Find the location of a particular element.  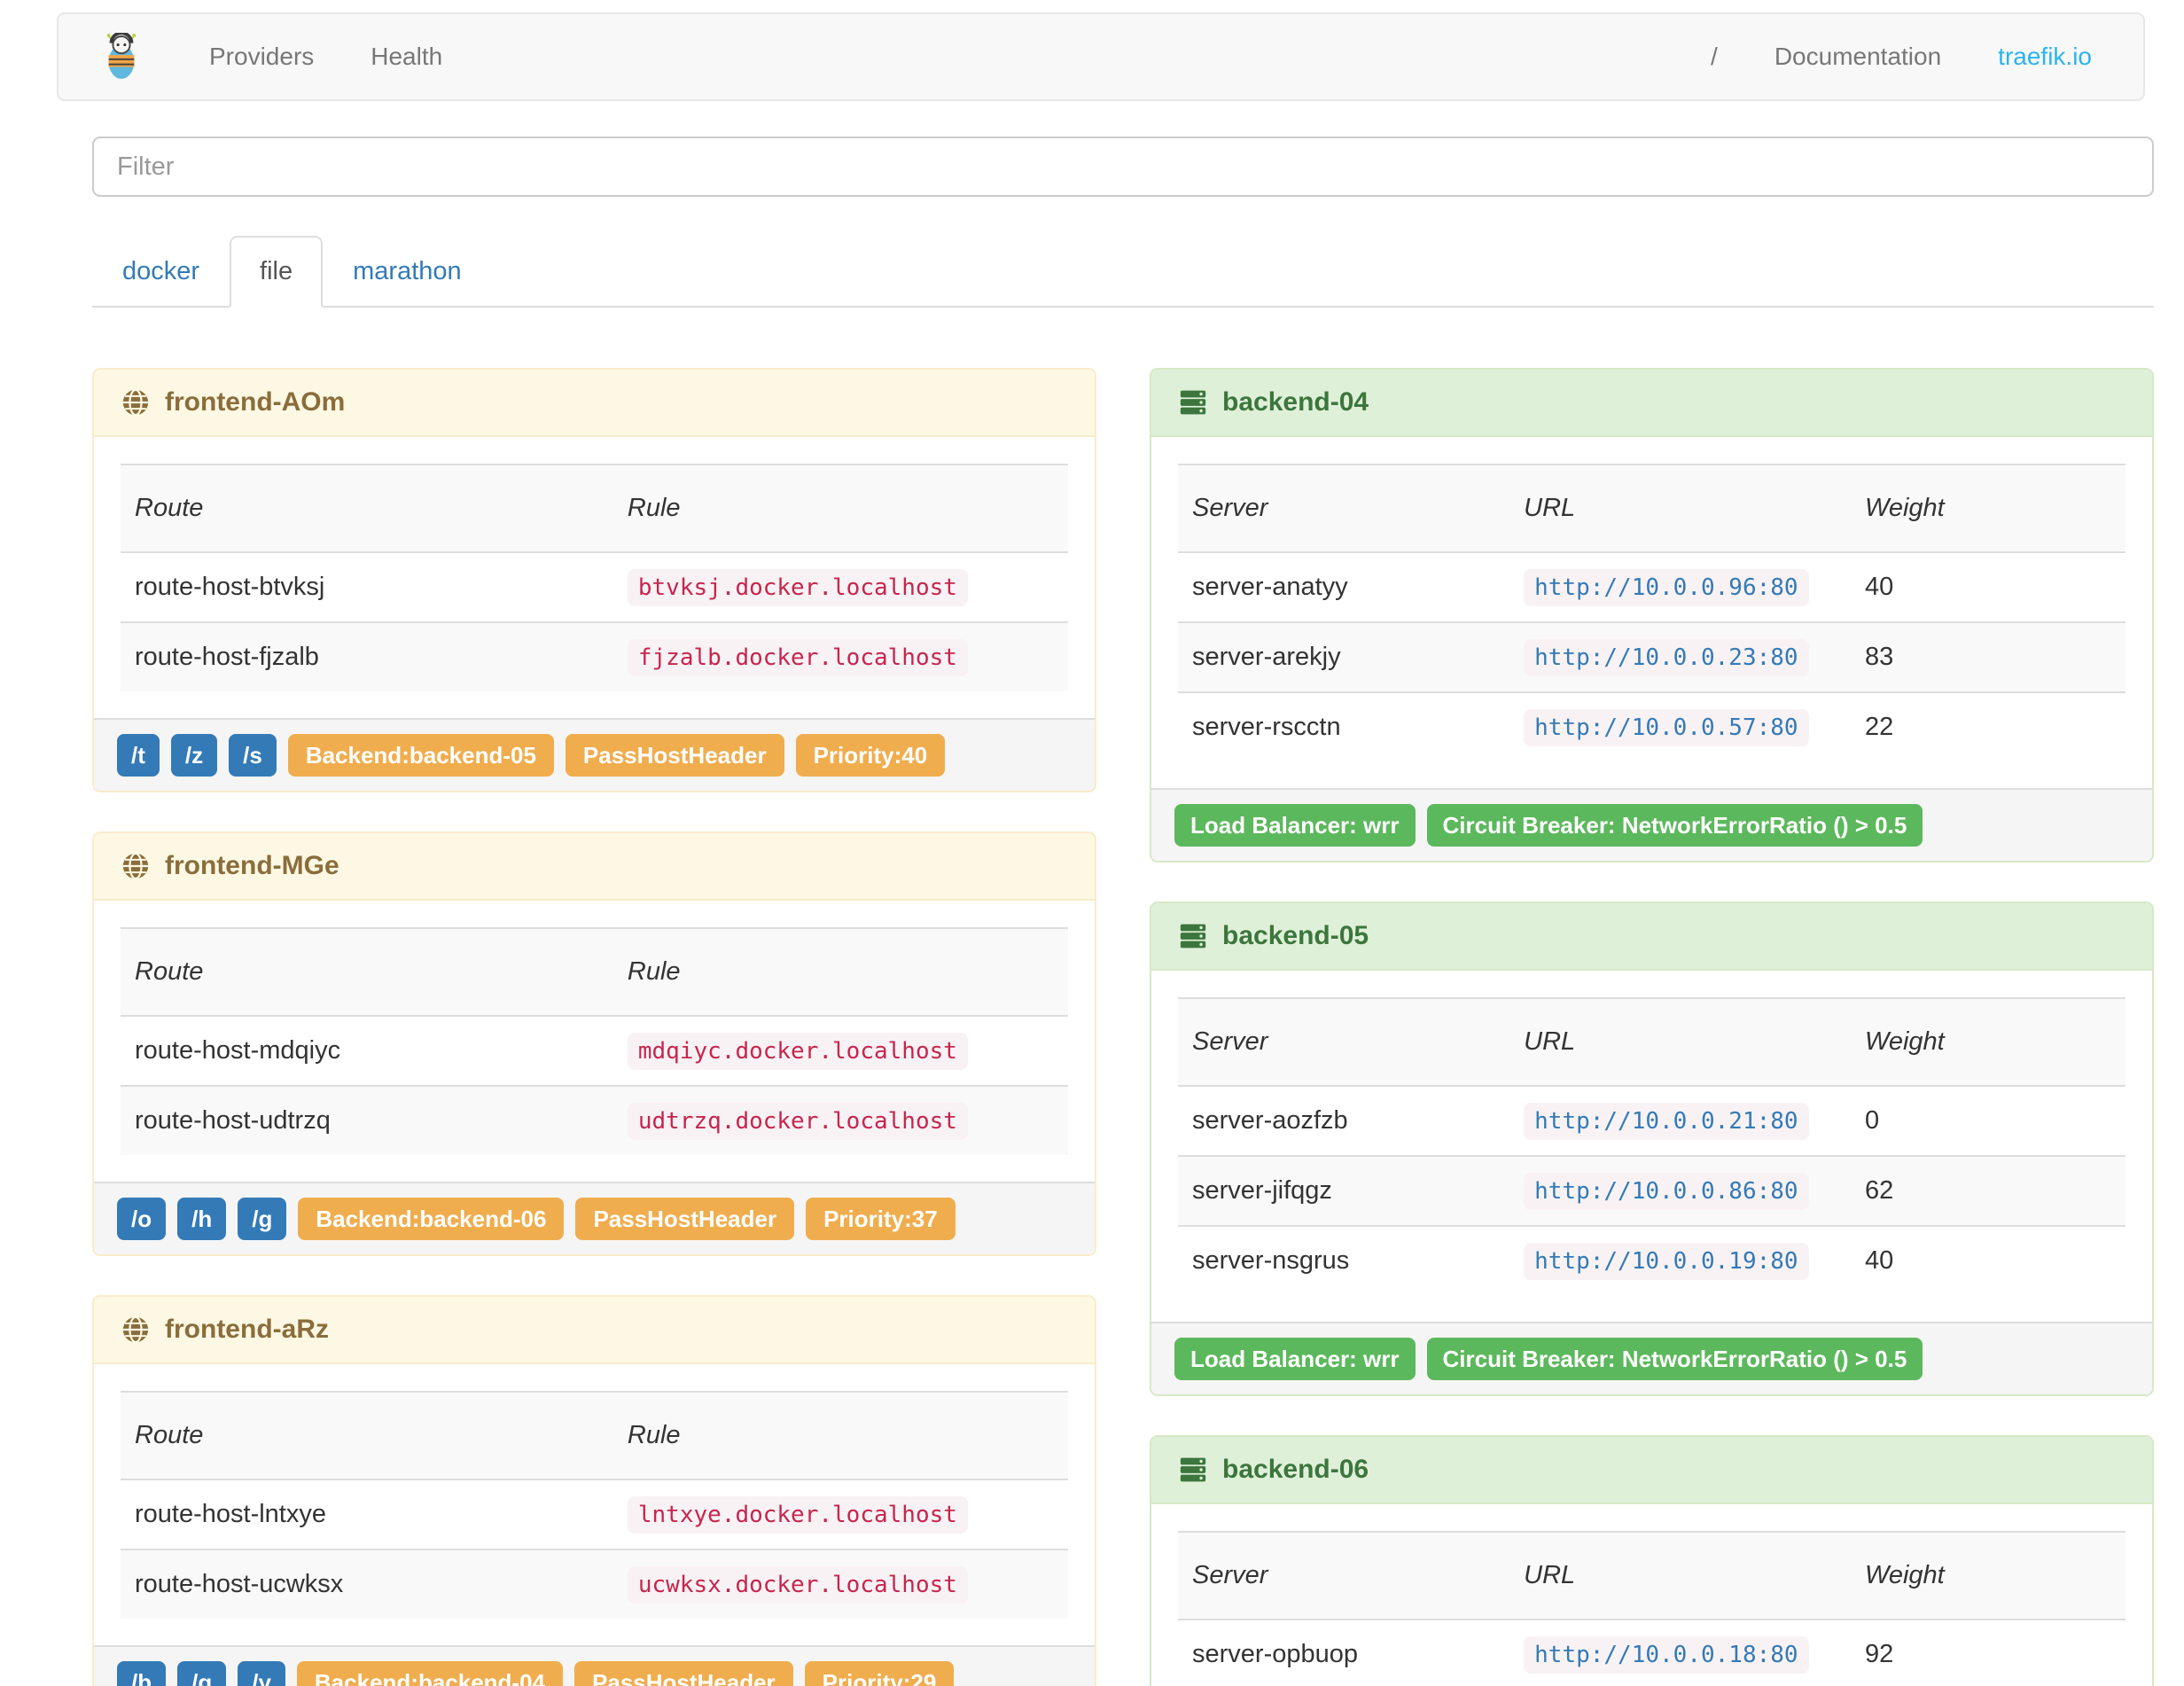

frontend-panel-heading: frontend-MGe is located at coordinates (594, 867).